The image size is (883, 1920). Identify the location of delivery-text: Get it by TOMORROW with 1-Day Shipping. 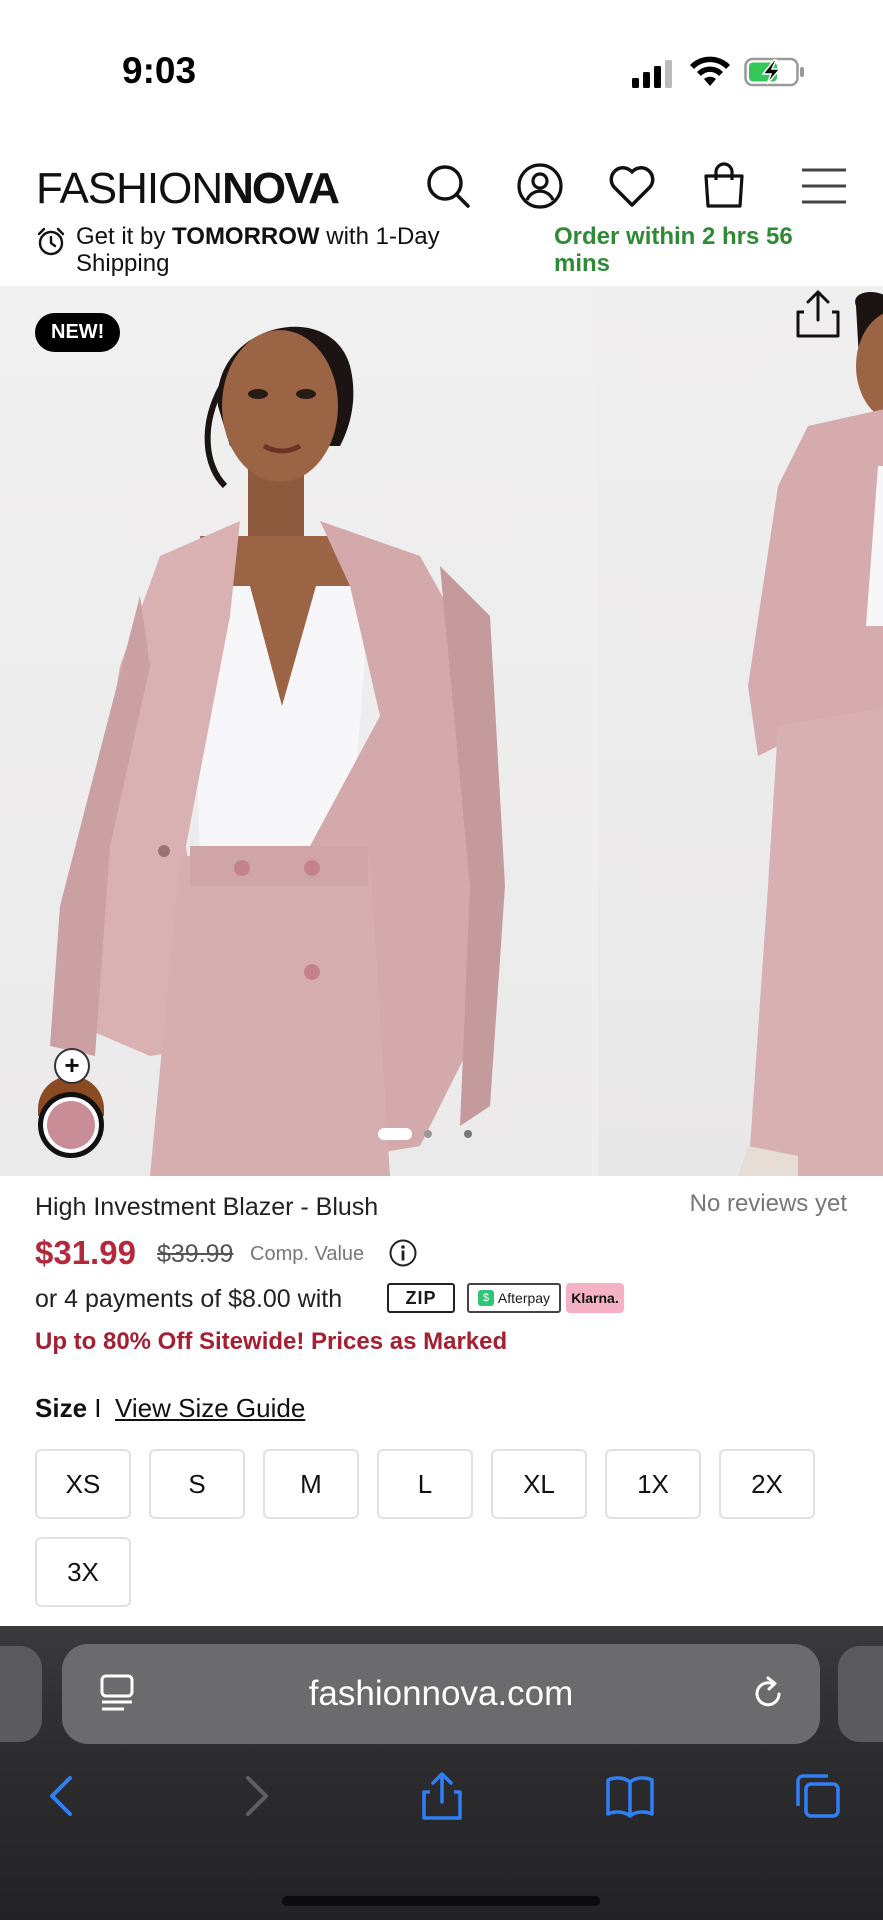
(296, 250).